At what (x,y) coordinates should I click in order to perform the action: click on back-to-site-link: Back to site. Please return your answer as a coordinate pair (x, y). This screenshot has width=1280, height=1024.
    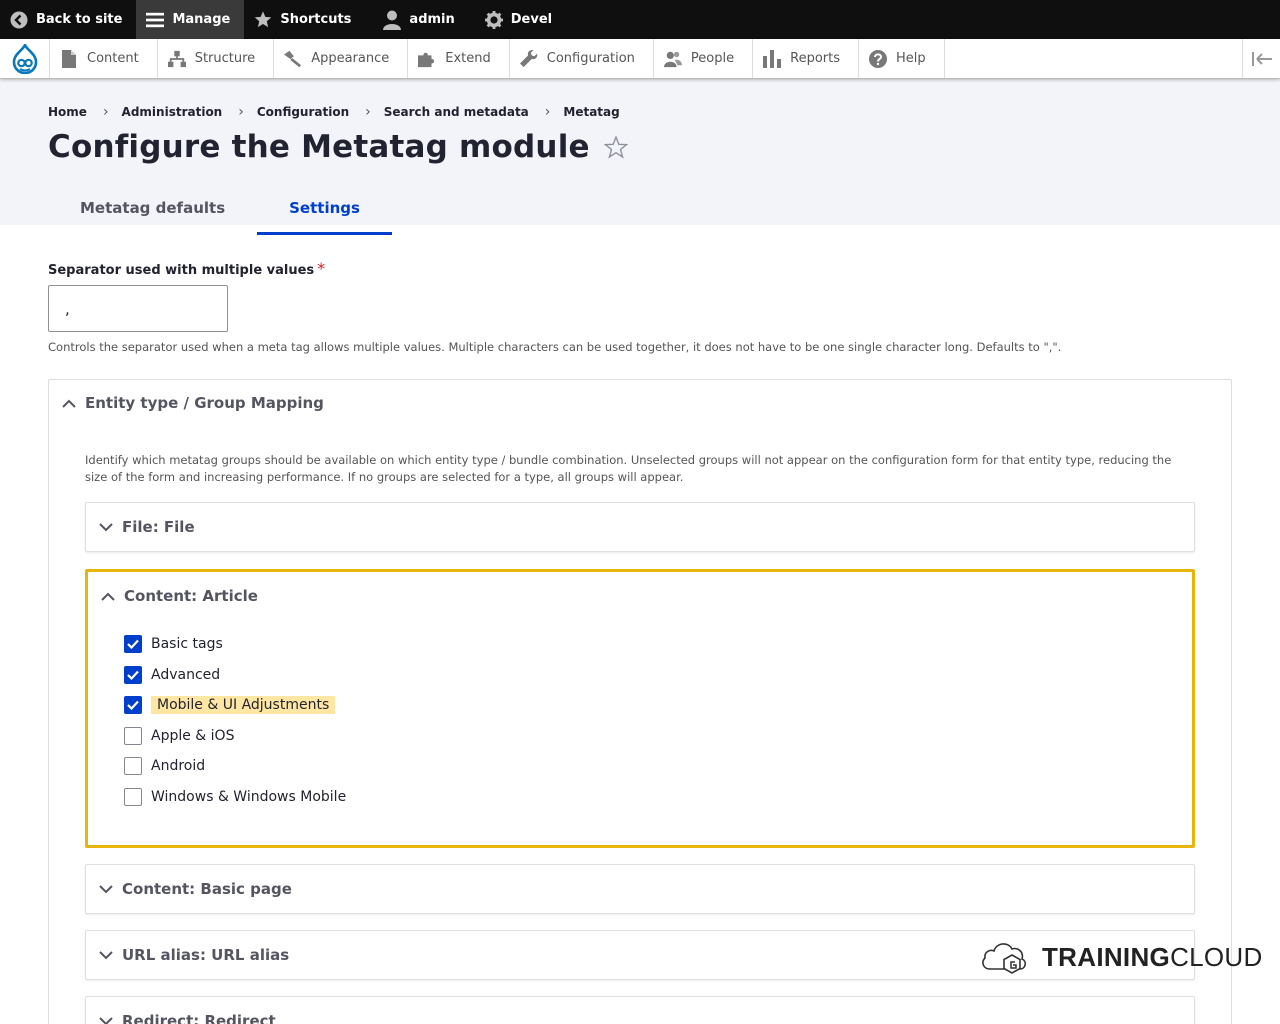
    Looking at the image, I should click on (68, 19).